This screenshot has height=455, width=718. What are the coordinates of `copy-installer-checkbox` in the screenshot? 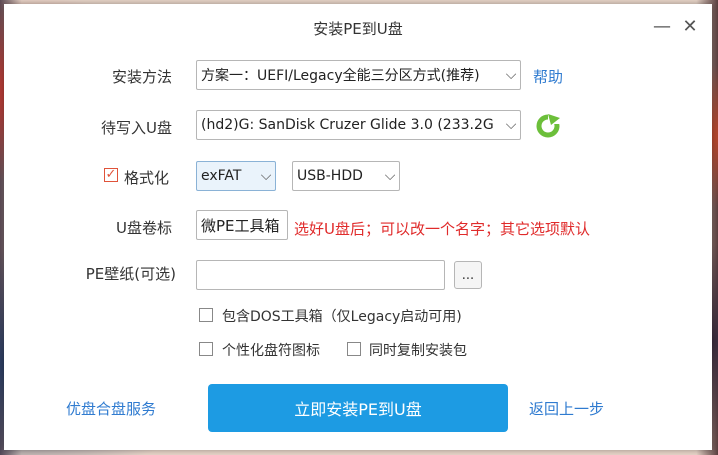 It's located at (354, 349).